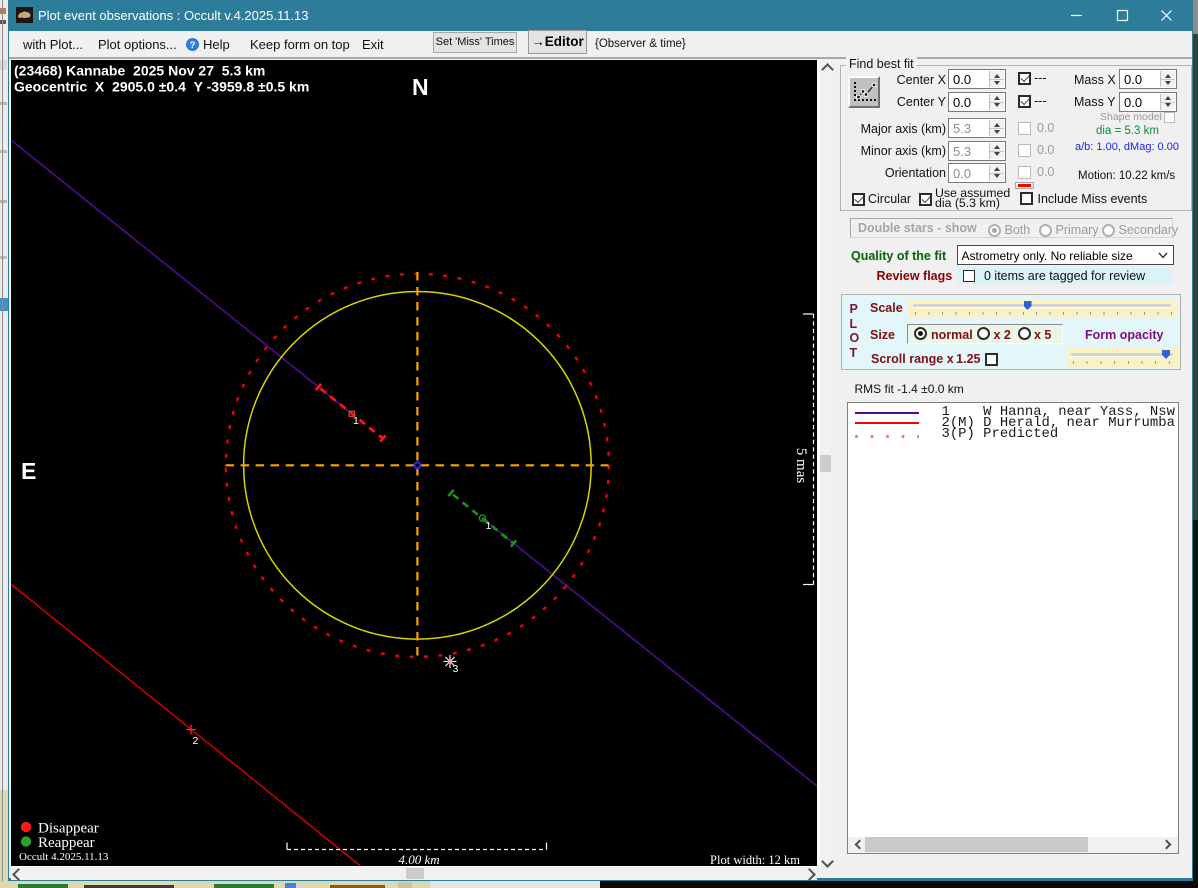 This screenshot has width=1198, height=888. I want to click on svg-text: Occult 4.2025.11.13, so click(64, 857).